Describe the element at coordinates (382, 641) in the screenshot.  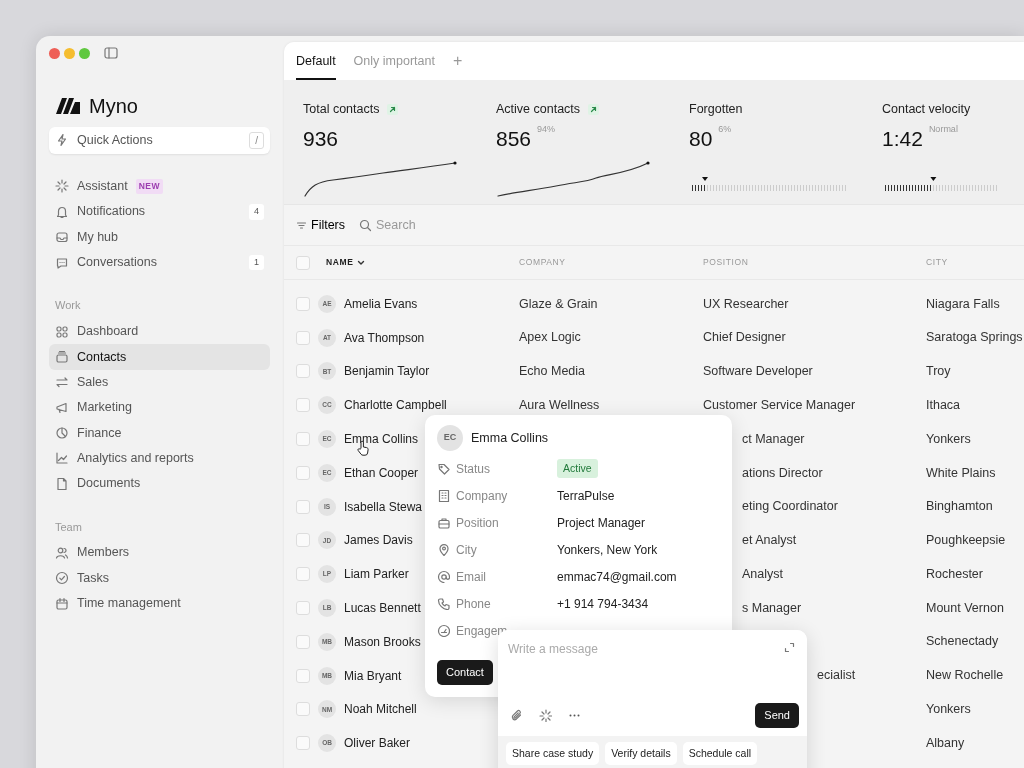
I see `contact-name: Mason Brooks` at that location.